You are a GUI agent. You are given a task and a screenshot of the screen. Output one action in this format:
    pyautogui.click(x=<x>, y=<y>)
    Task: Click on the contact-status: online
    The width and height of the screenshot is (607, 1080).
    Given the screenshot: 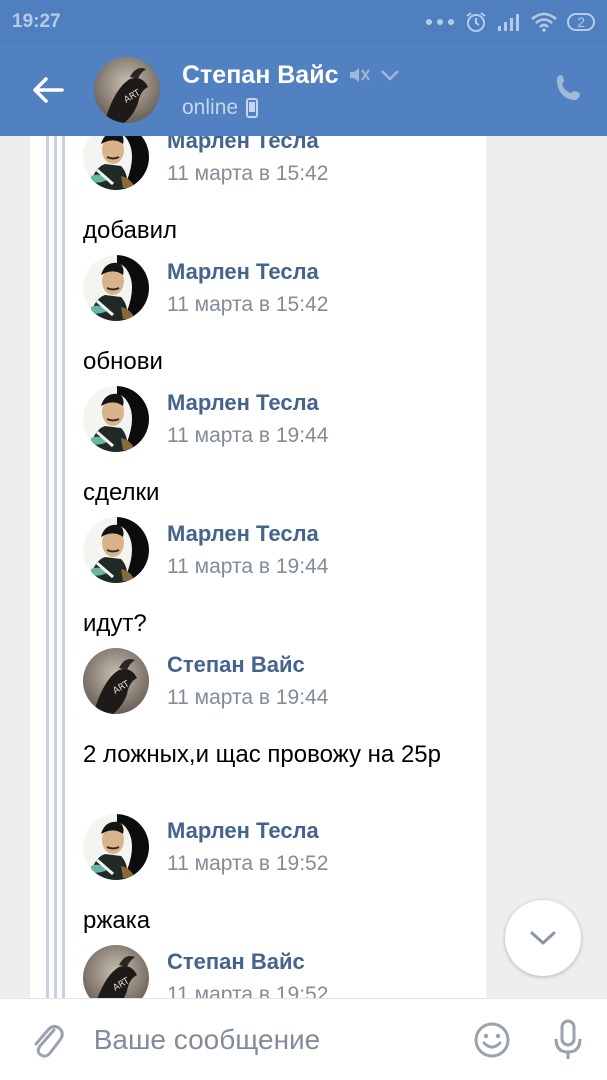 What is the action you would take?
    pyautogui.click(x=210, y=107)
    